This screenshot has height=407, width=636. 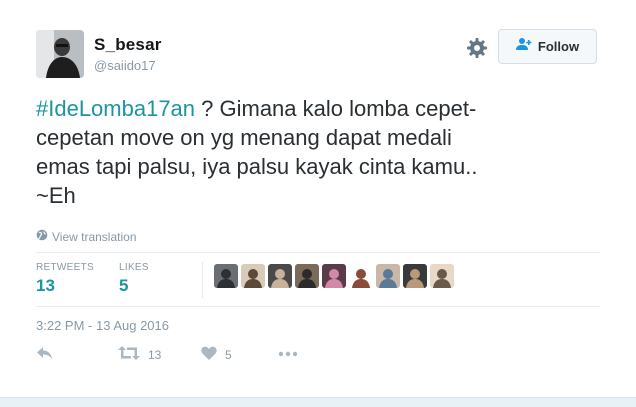 I want to click on more-icon, so click(x=288, y=353).